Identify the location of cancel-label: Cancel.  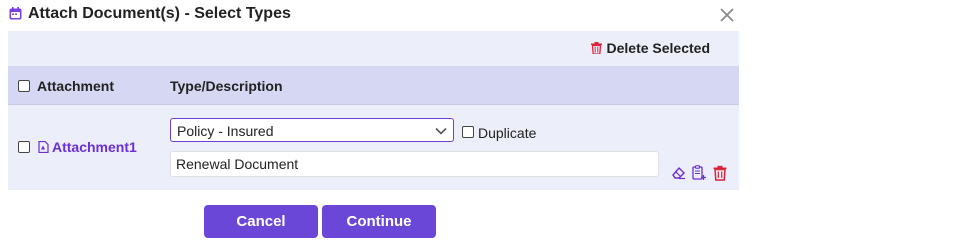
(261, 221).